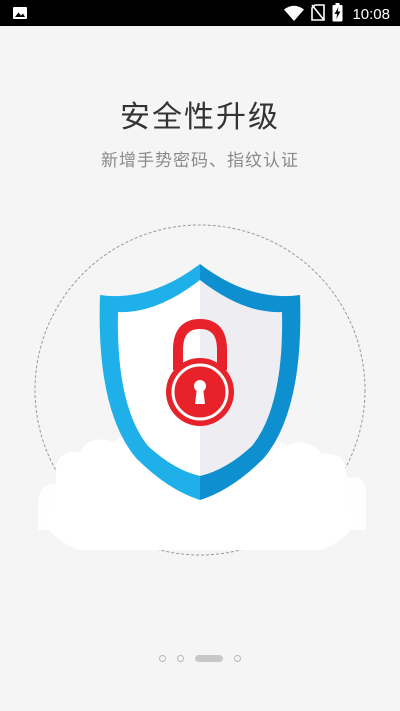 The width and height of the screenshot is (400, 711). I want to click on wifi-icon, so click(294, 15).